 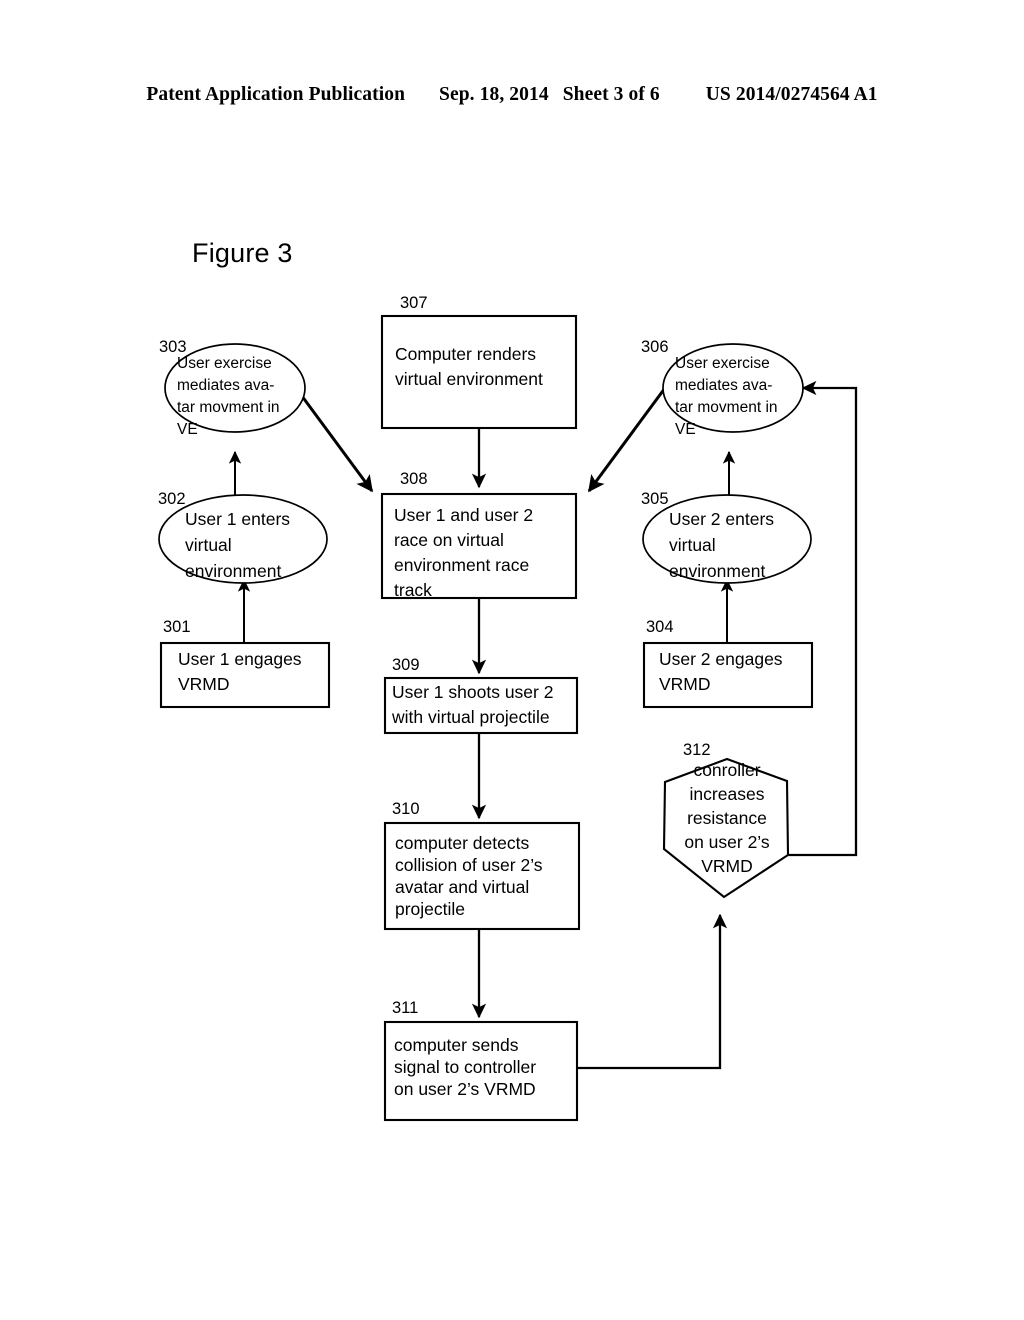 What do you see at coordinates (233, 571) in the screenshot?
I see `node-302-line-2: environment` at bounding box center [233, 571].